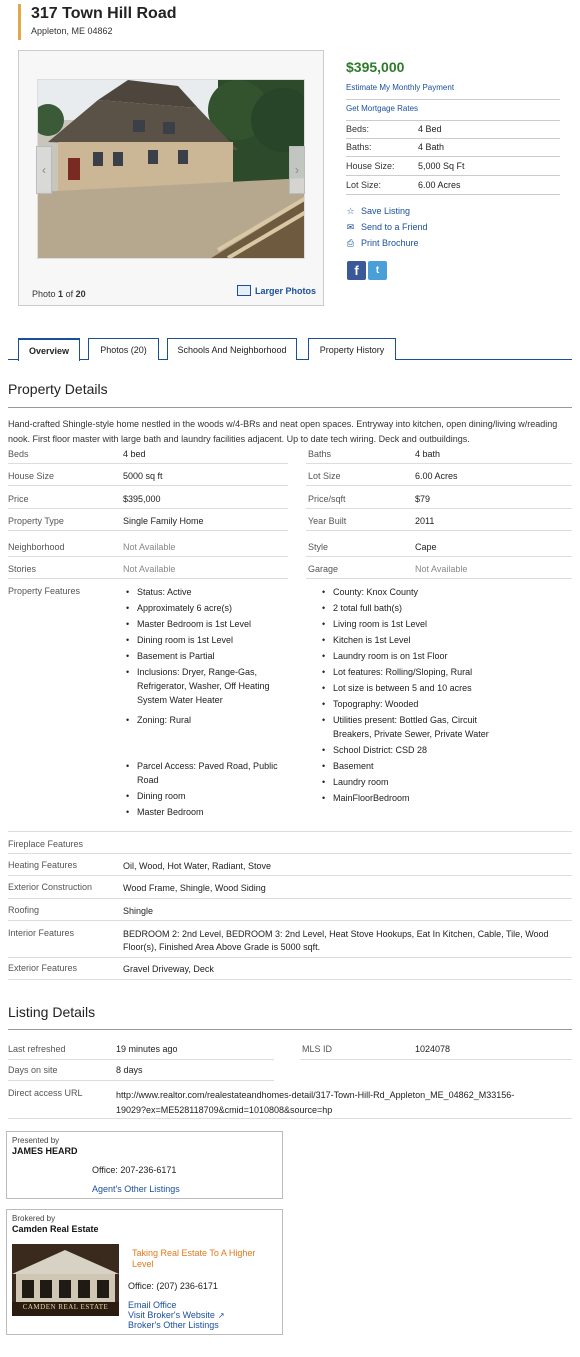 This screenshot has height=1357, width=580. What do you see at coordinates (358, 129) in the screenshot?
I see `fact-label: Beds:` at bounding box center [358, 129].